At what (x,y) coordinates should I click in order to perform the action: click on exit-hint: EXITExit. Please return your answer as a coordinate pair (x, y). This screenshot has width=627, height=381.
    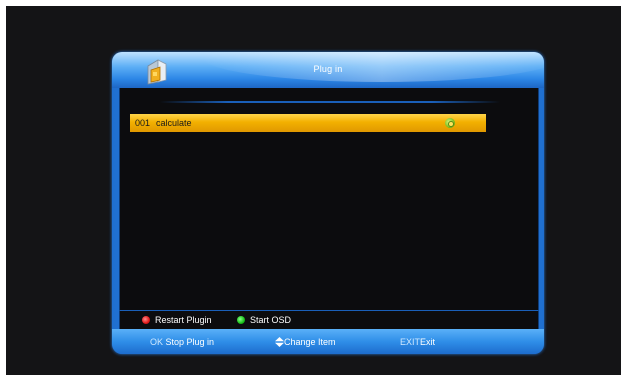
    Looking at the image, I should click on (417, 342).